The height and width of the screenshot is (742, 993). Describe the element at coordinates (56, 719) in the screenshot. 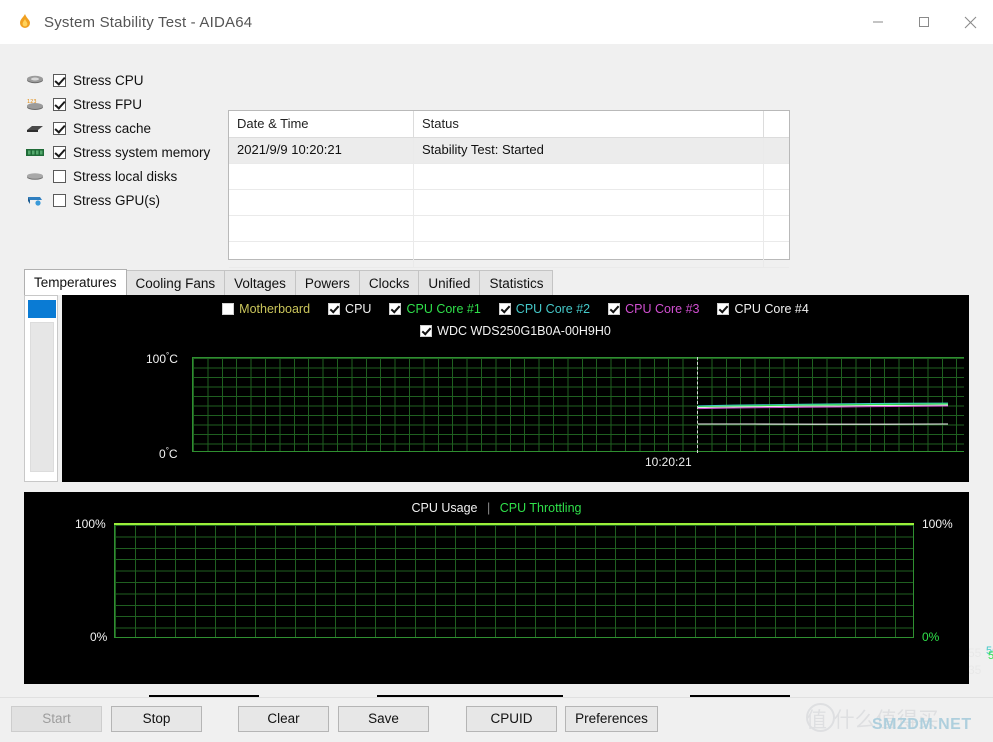

I see `start-button: Start` at that location.